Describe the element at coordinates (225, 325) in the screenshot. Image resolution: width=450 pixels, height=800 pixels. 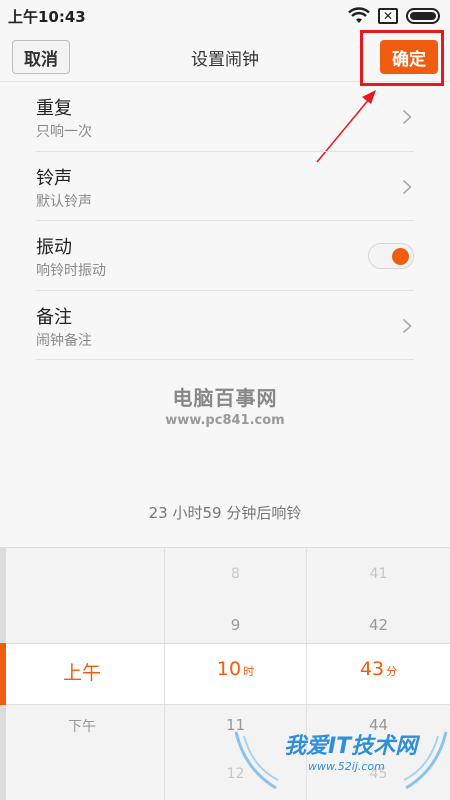
I see `setting-note: 备注 闹钟备注` at that location.